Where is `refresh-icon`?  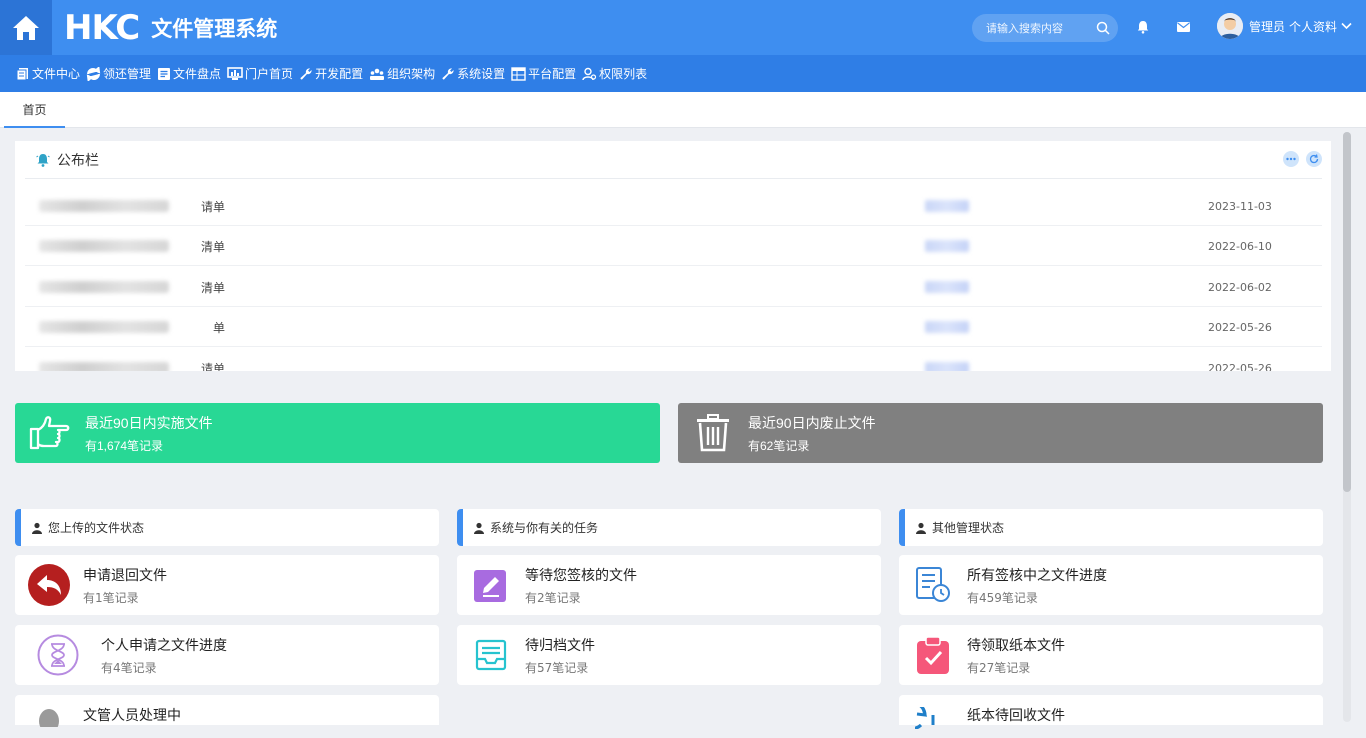 refresh-icon is located at coordinates (1314, 159).